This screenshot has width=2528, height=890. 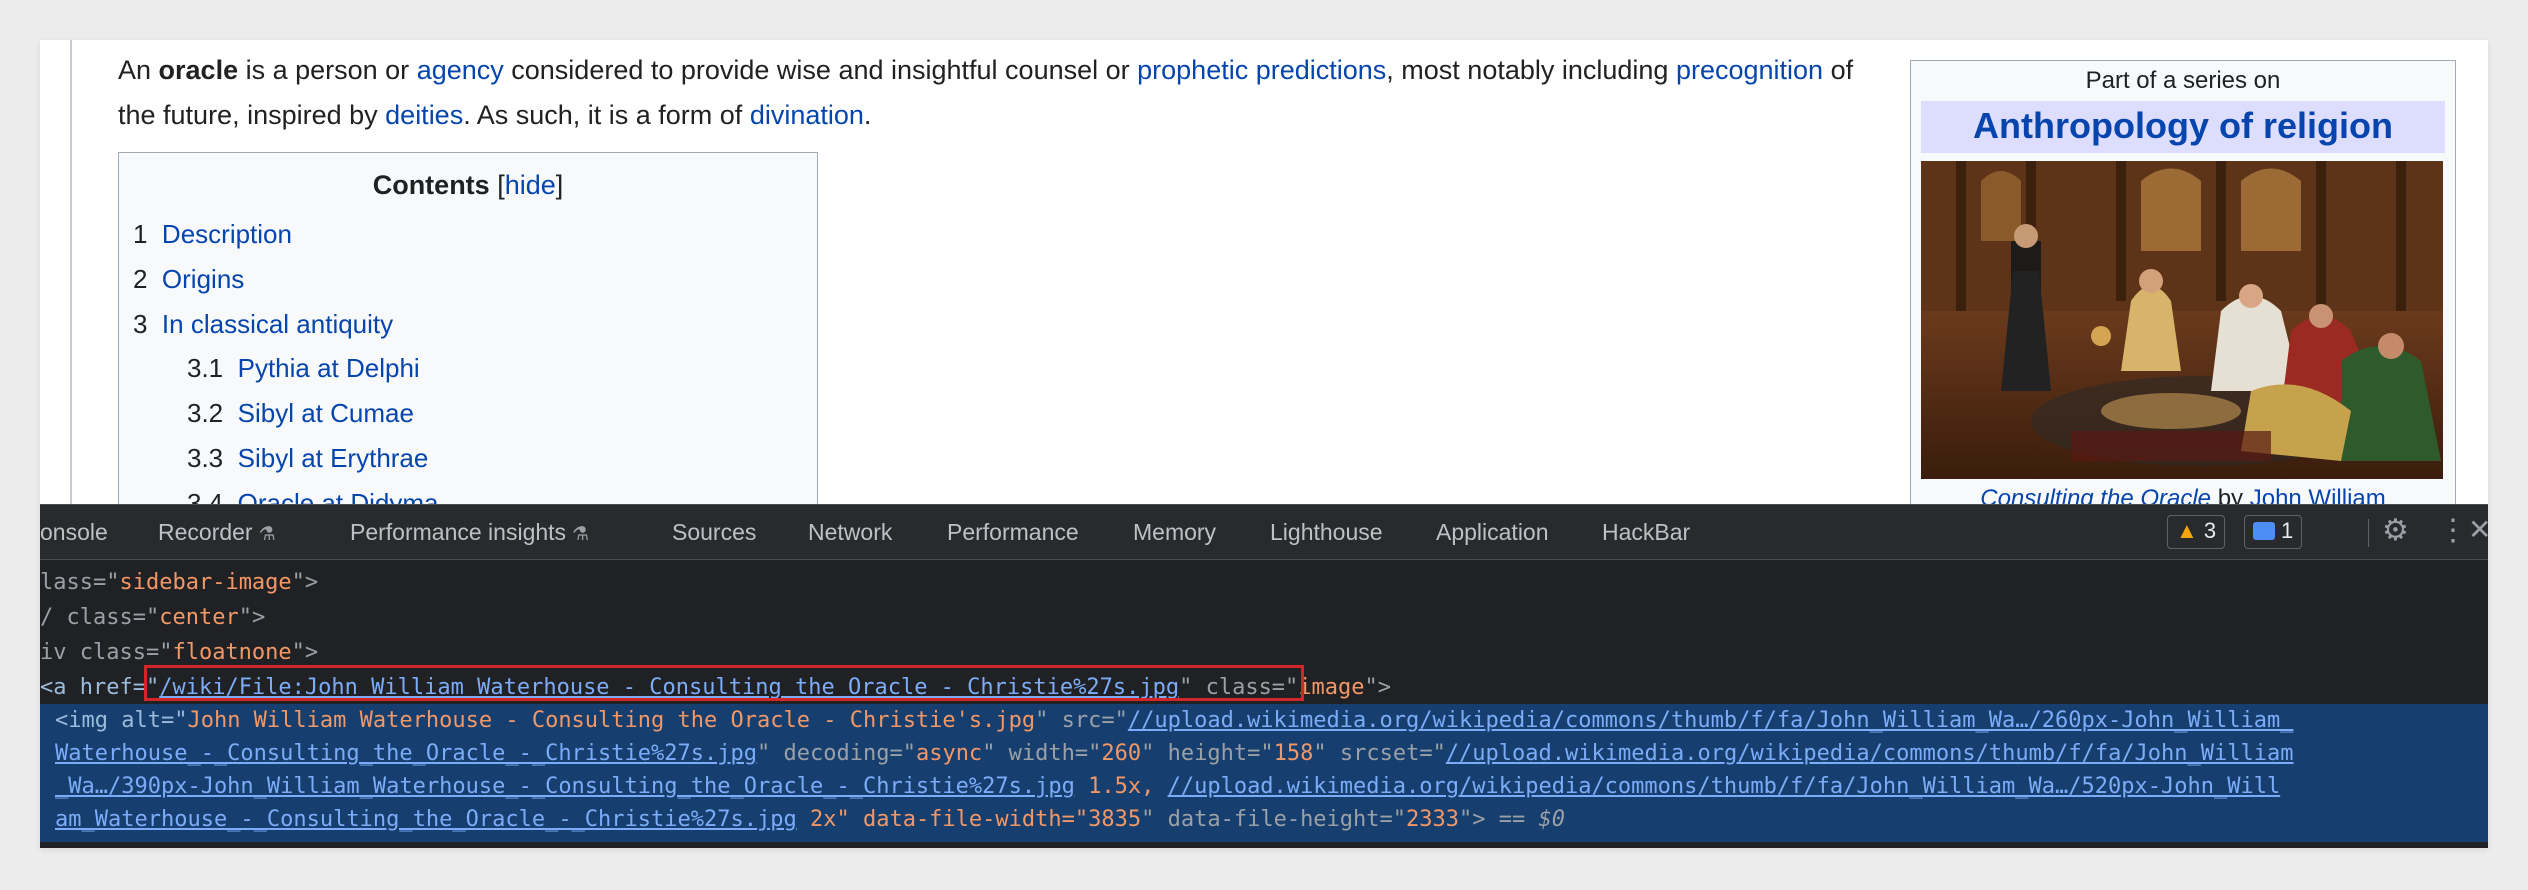 What do you see at coordinates (1531, 70) in the screenshot?
I see `text-run: , most notably including` at bounding box center [1531, 70].